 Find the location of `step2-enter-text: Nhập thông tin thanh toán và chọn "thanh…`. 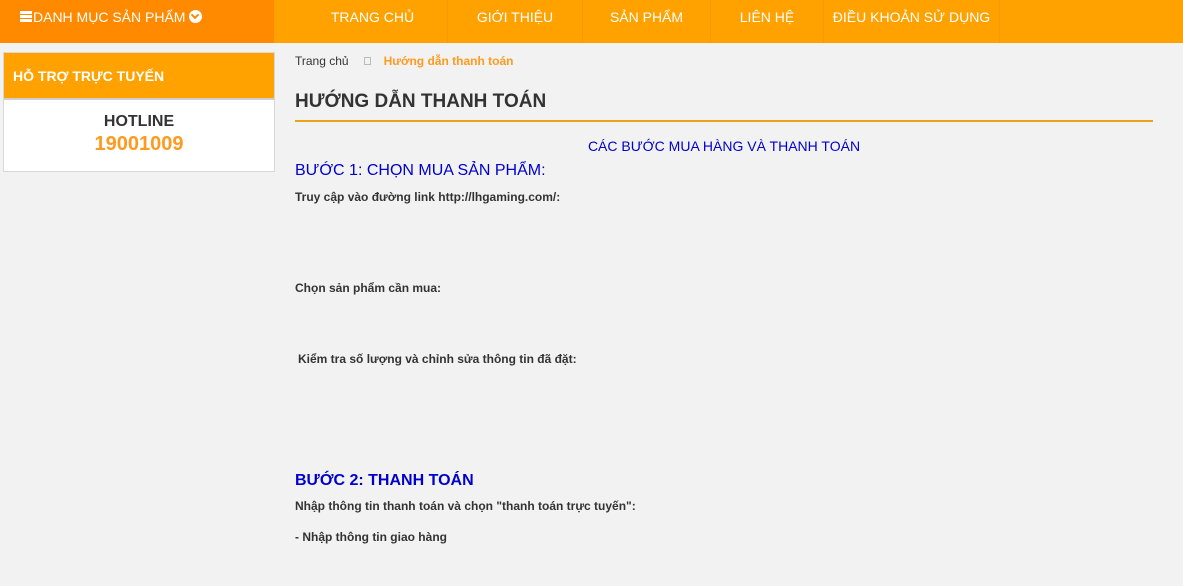

step2-enter-text: Nhập thông tin thanh toán và chọn "thanh… is located at coordinates (465, 506).